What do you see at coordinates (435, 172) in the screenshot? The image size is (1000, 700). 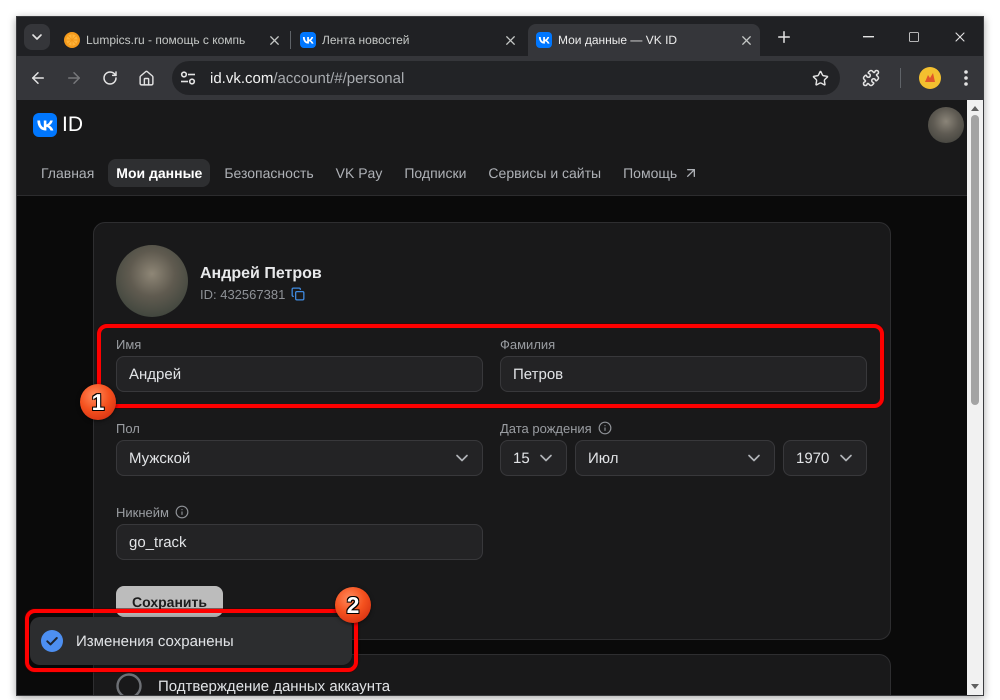 I see `nav-tab: Подписки` at bounding box center [435, 172].